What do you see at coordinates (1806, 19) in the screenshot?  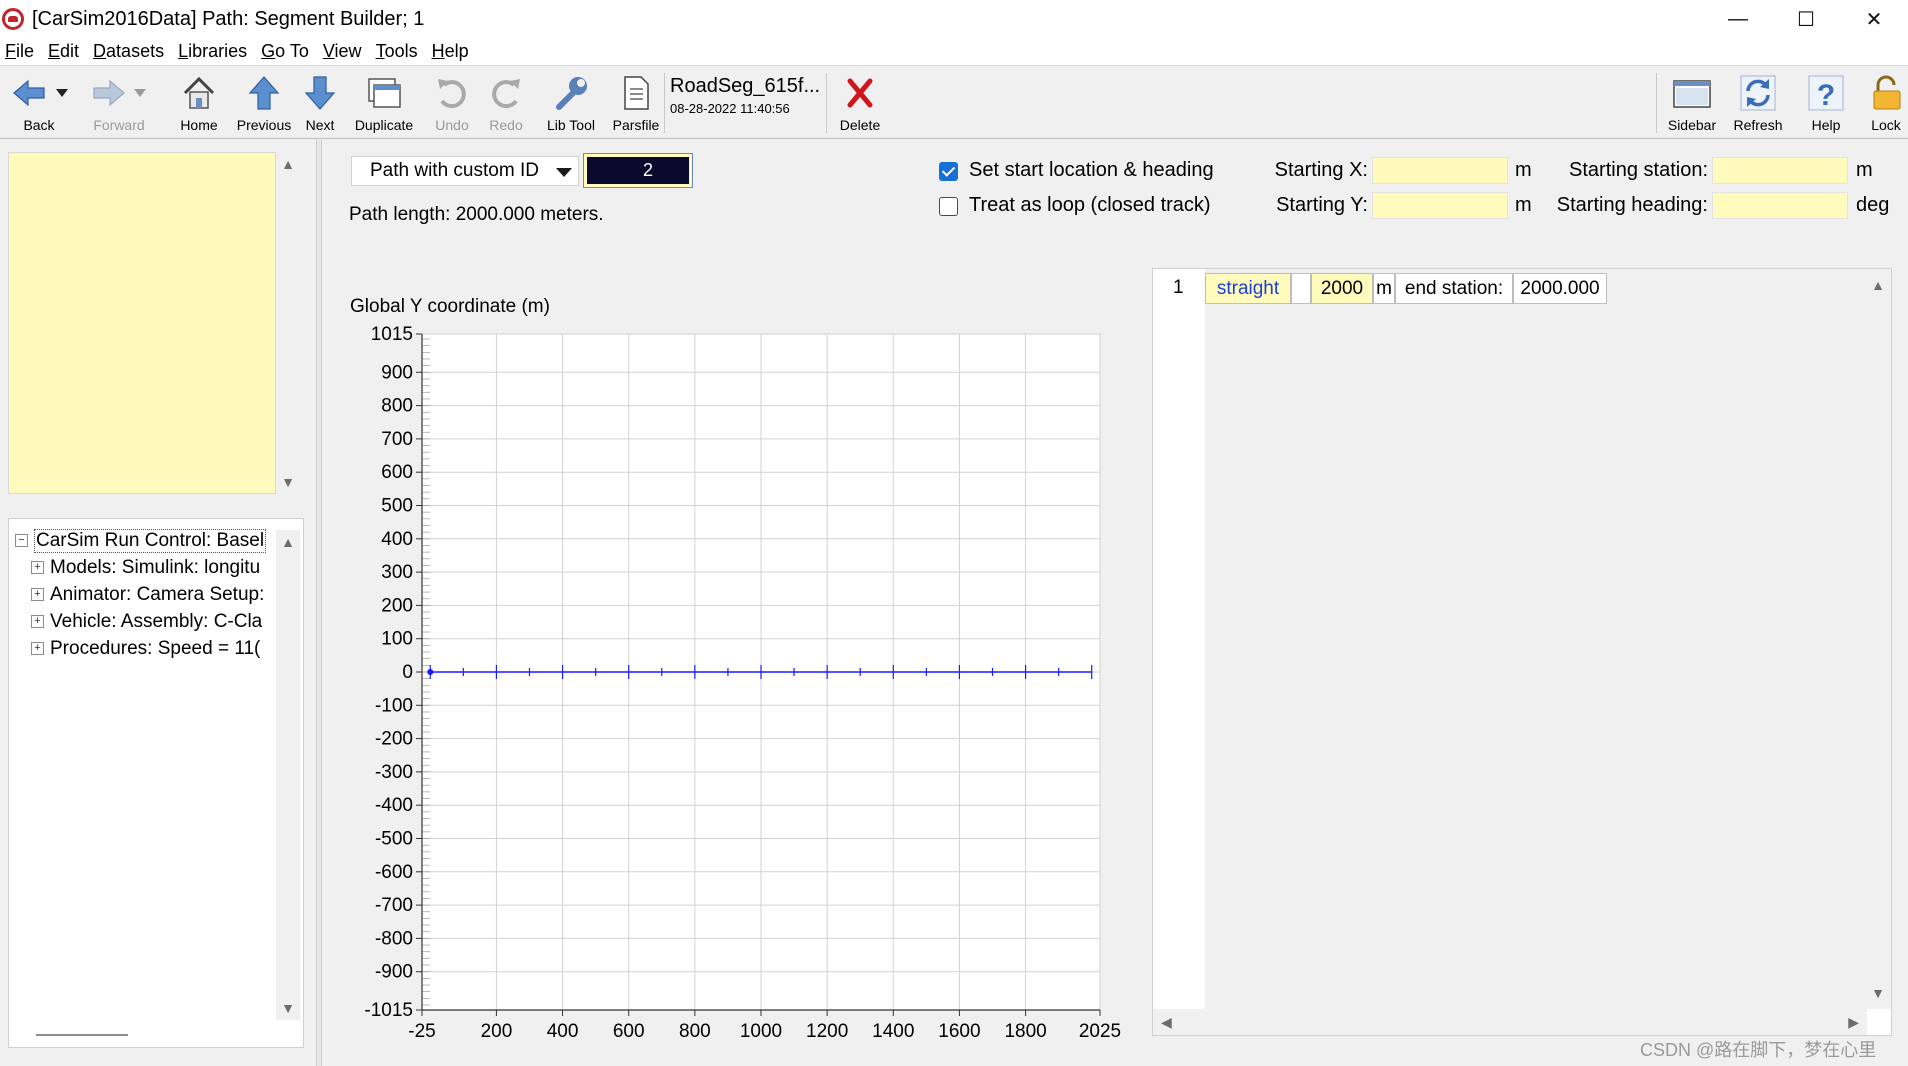 I see `maximize-button: ☐` at bounding box center [1806, 19].